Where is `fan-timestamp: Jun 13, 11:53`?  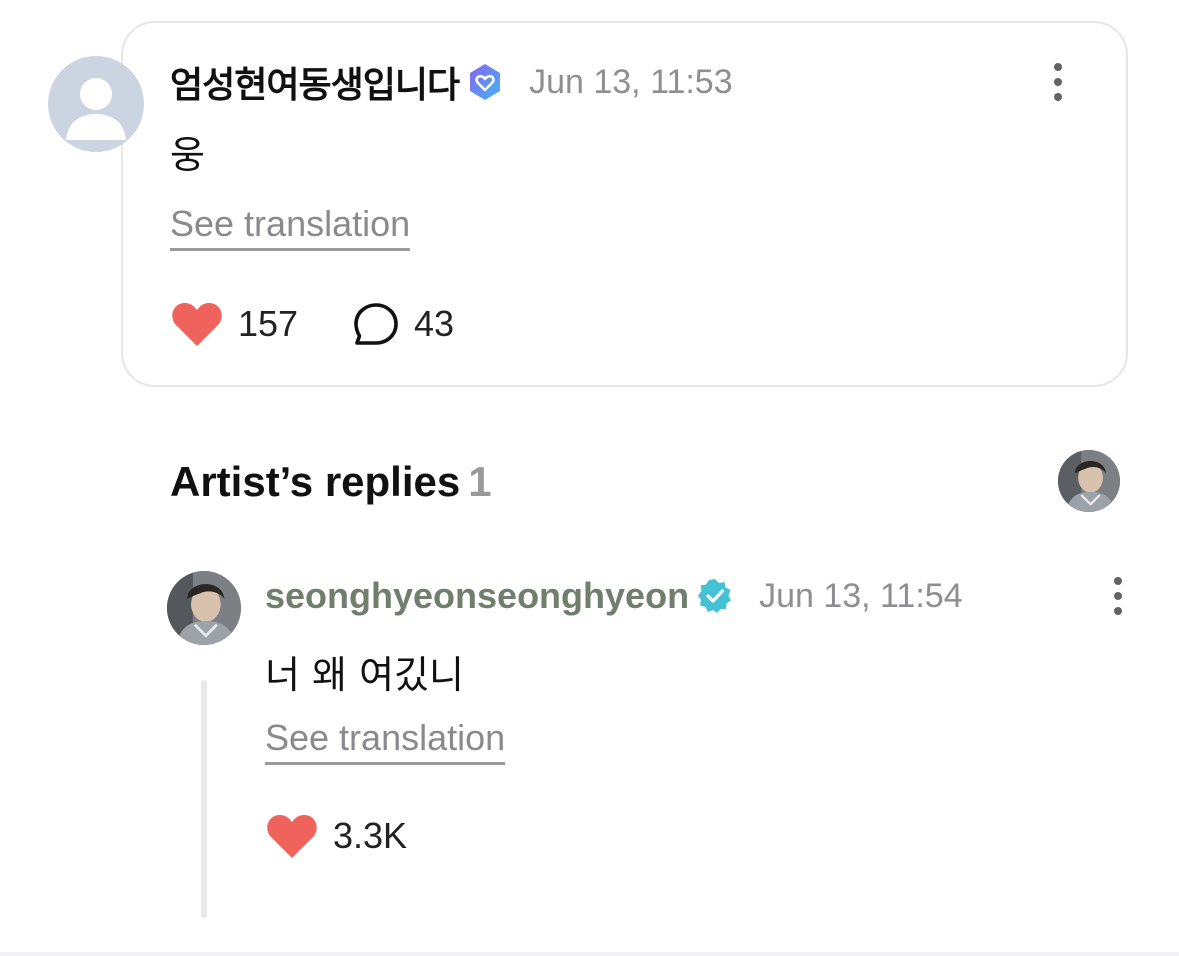
fan-timestamp: Jun 13, 11:53 is located at coordinates (631, 81).